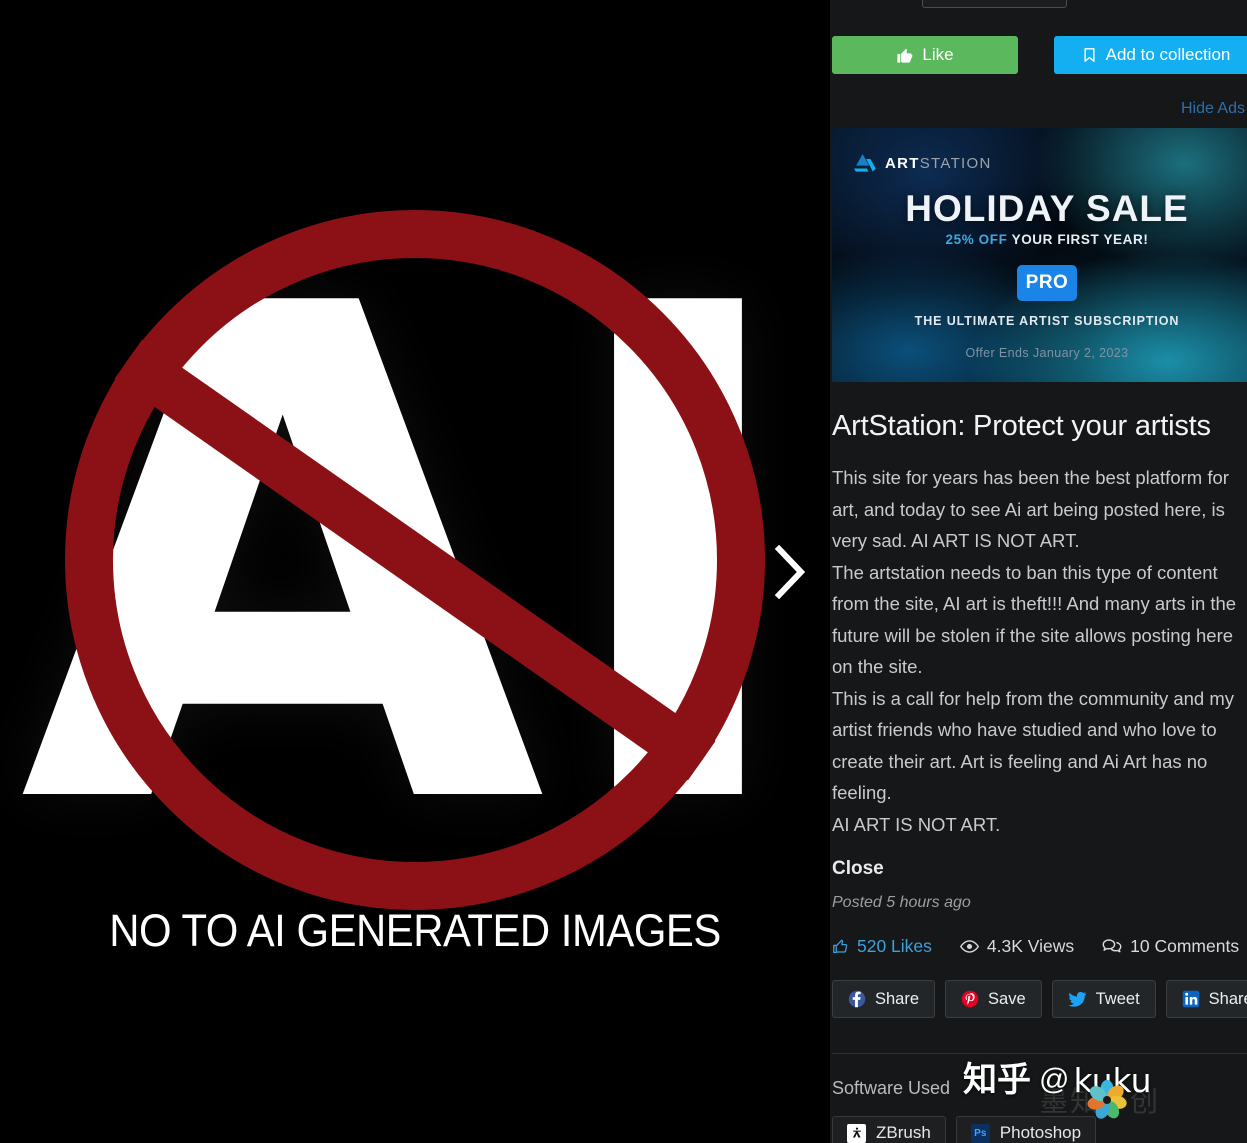  I want to click on like-button: Like, so click(925, 55).